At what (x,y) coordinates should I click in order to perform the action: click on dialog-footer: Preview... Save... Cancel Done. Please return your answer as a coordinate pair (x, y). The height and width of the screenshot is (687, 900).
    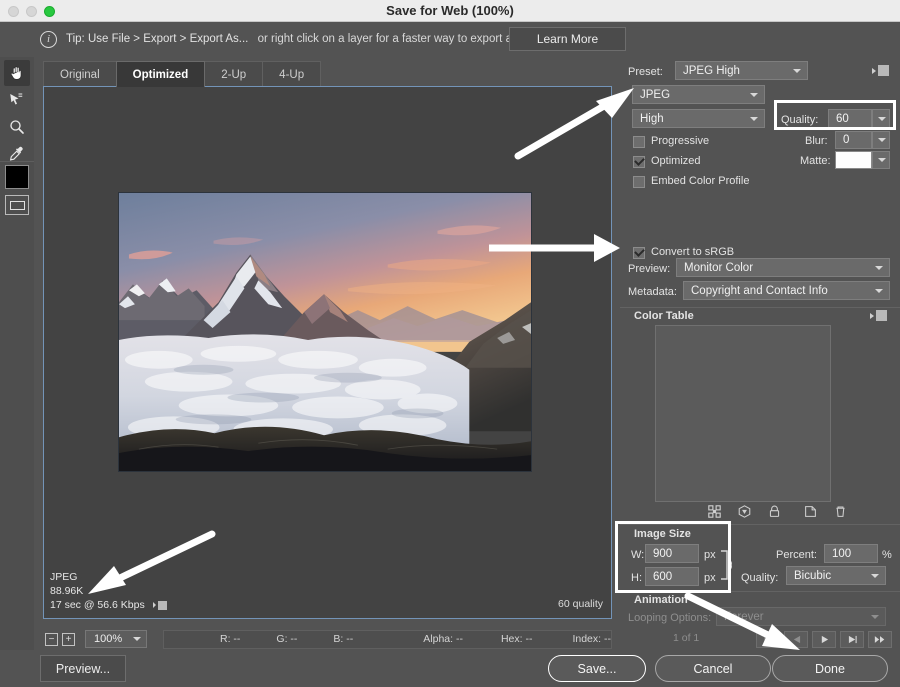
    Looking at the image, I should click on (450, 668).